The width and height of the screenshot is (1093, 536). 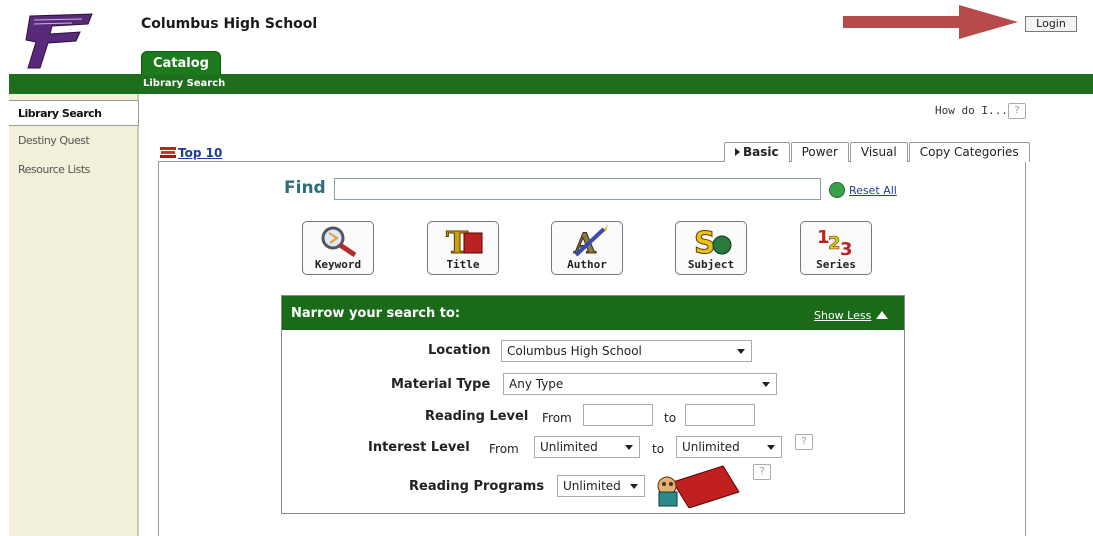 I want to click on top10-link: Top 10, so click(x=191, y=153).